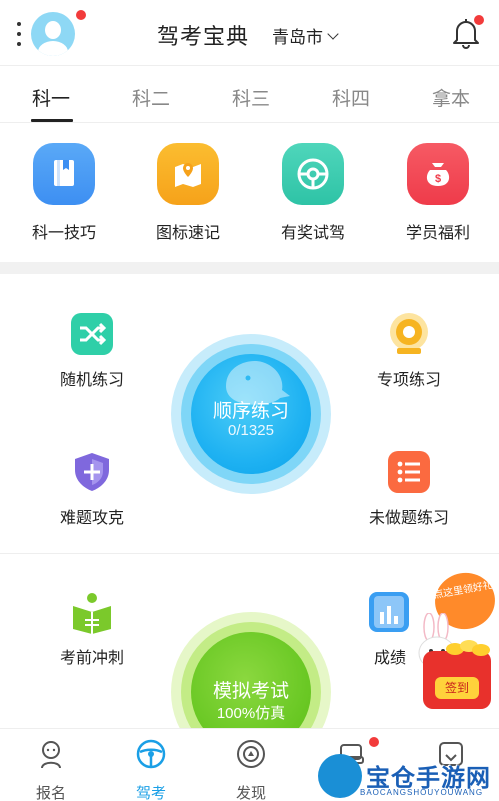  What do you see at coordinates (457, 688) in the screenshot?
I see `check-in-label: 签到` at bounding box center [457, 688].